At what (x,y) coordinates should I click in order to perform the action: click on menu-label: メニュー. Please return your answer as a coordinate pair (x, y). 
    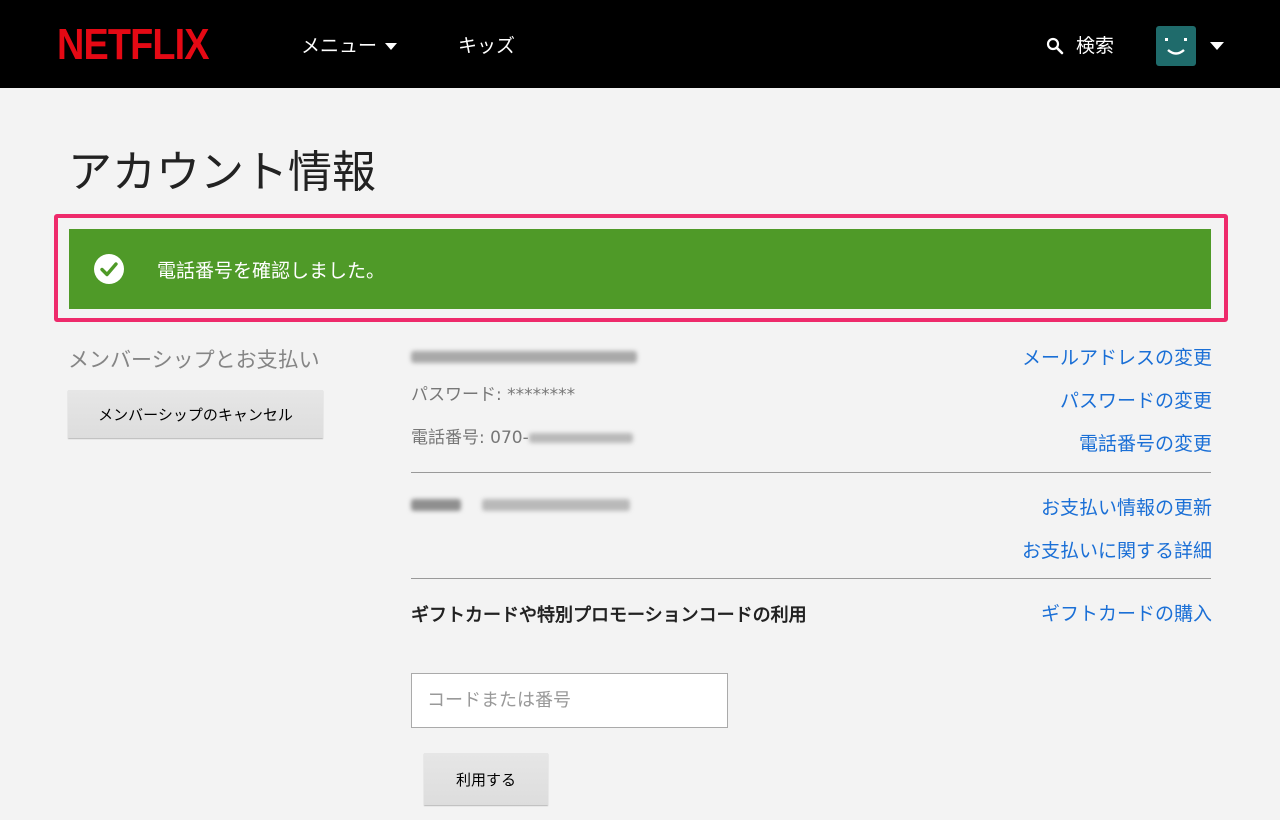
    Looking at the image, I should click on (339, 46).